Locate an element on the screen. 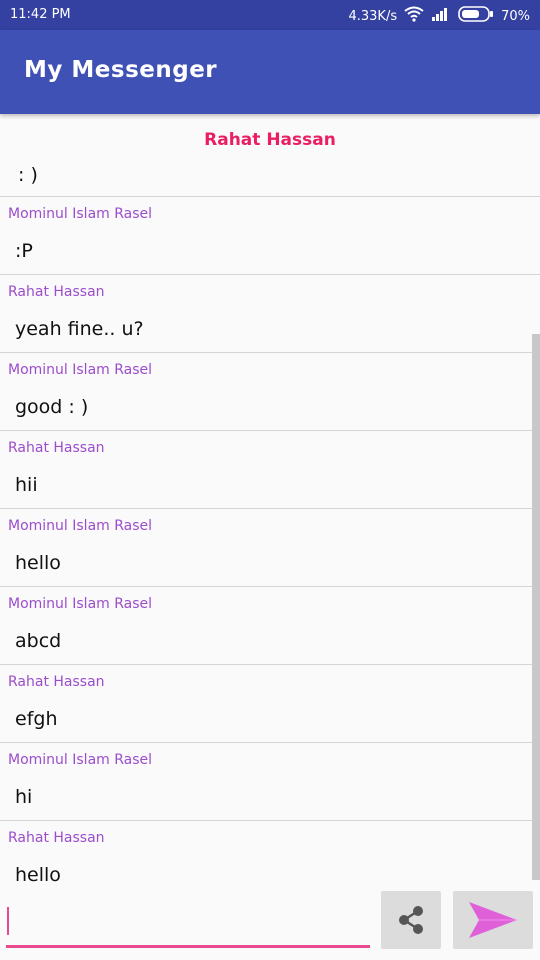  send-button is located at coordinates (493, 920).